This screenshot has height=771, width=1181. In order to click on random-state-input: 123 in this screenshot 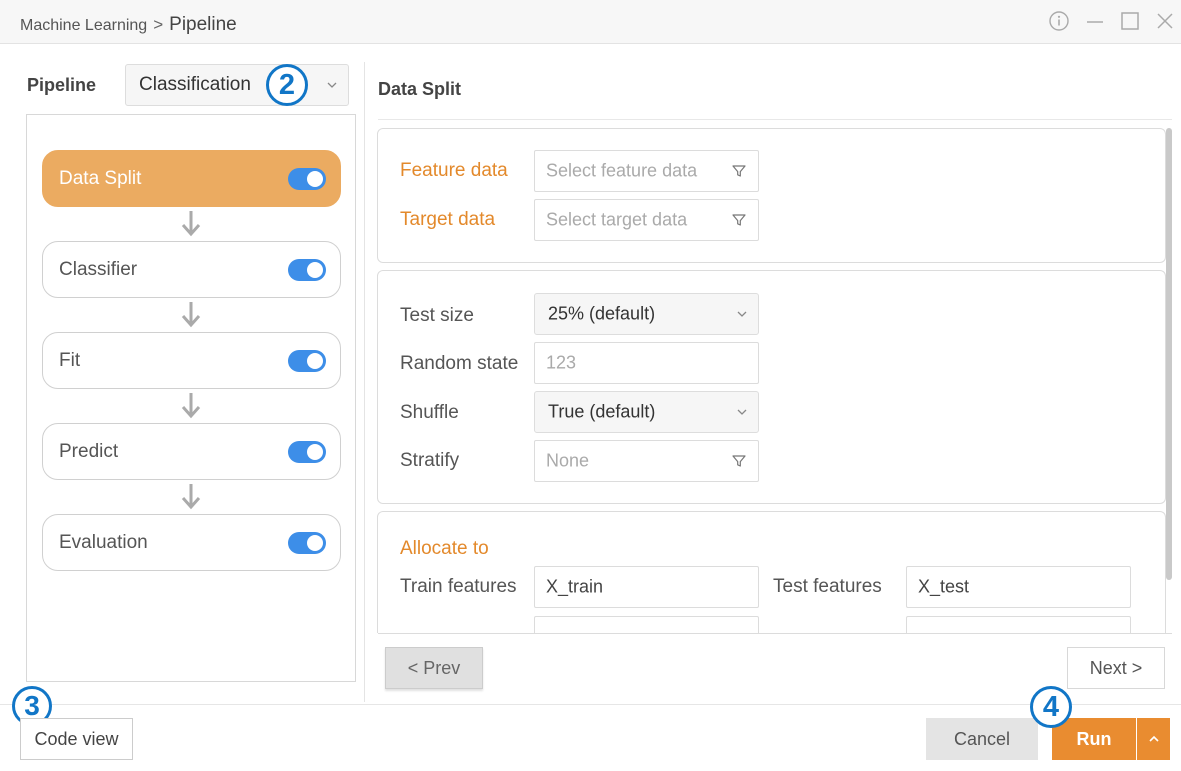, I will do `click(646, 363)`.